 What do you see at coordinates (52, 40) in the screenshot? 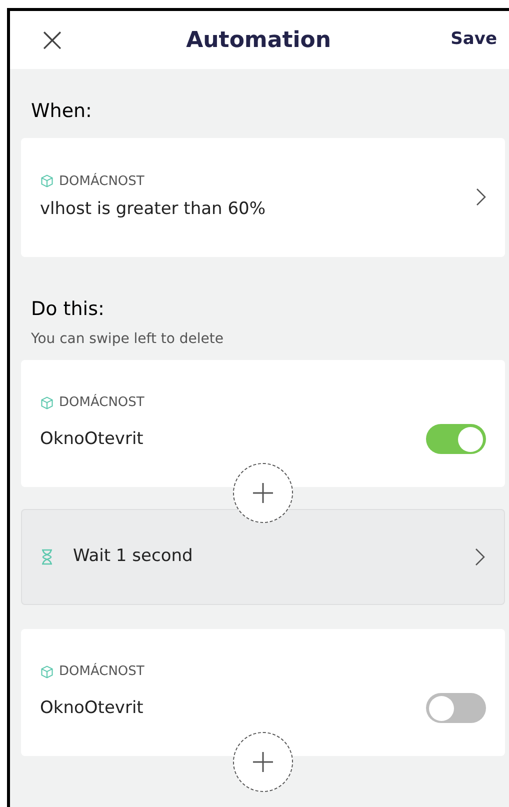
I see `close-button: ×` at bounding box center [52, 40].